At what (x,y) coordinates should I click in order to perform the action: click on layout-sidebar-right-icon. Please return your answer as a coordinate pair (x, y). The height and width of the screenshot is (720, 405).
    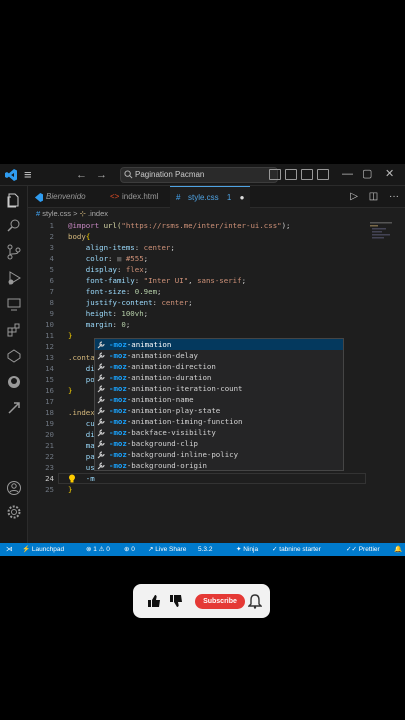
    Looking at the image, I should click on (307, 174).